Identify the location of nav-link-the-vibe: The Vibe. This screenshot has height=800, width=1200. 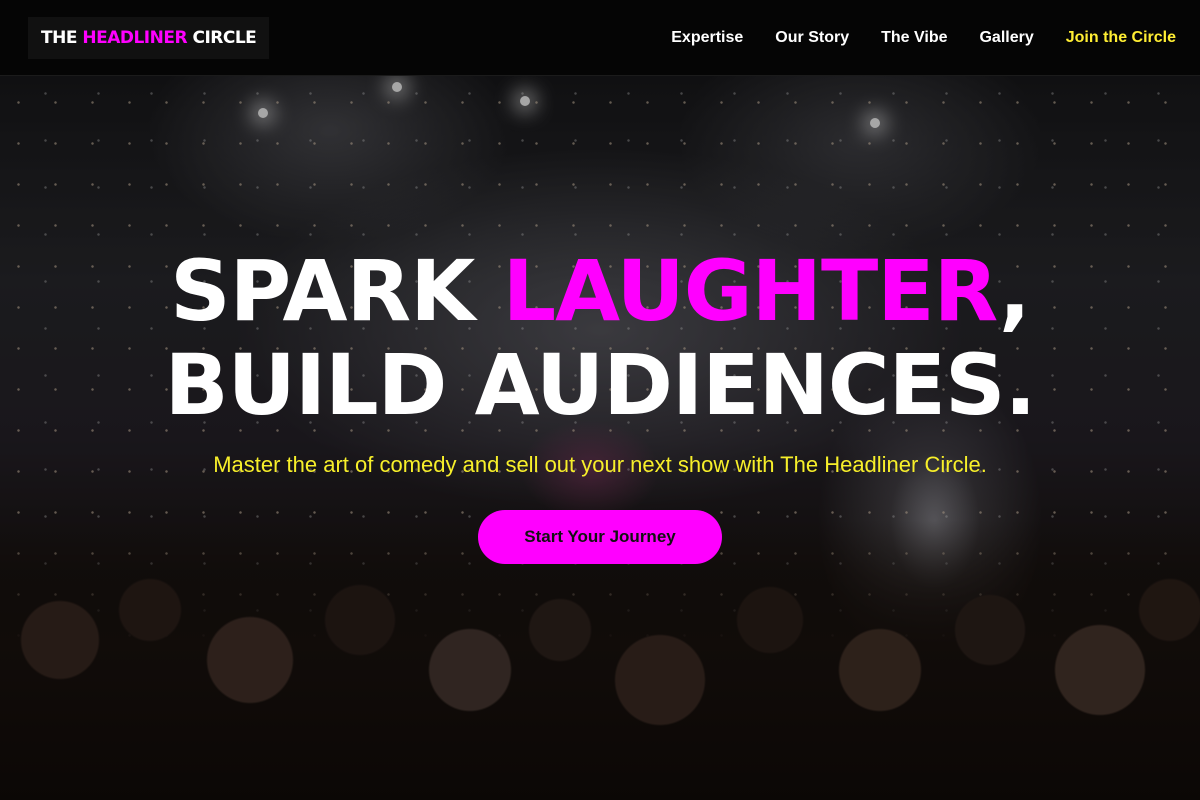
(914, 38).